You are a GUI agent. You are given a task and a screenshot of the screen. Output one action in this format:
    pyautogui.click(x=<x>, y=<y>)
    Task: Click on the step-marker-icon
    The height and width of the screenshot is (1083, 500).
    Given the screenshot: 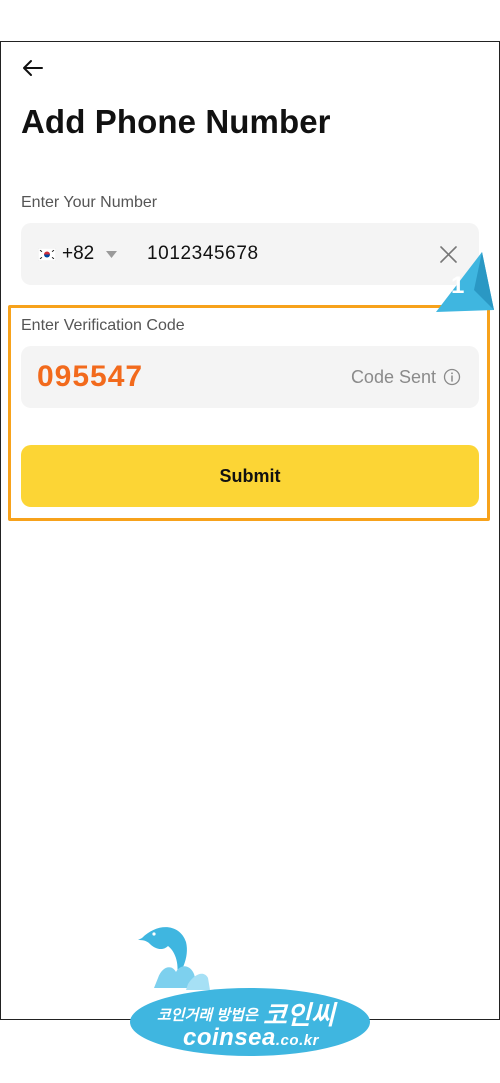 What is the action you would take?
    pyautogui.click(x=465, y=282)
    